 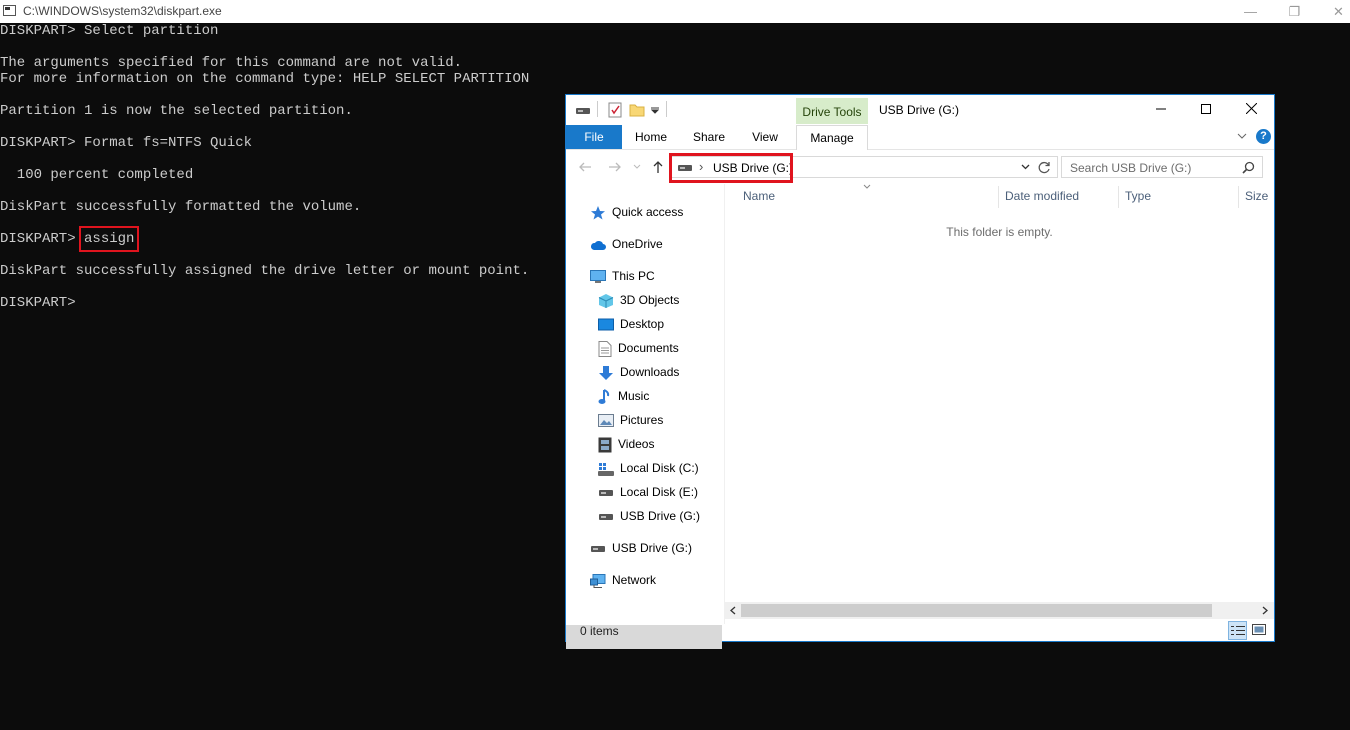 I want to click on details-view-icon, so click(x=1238, y=630).